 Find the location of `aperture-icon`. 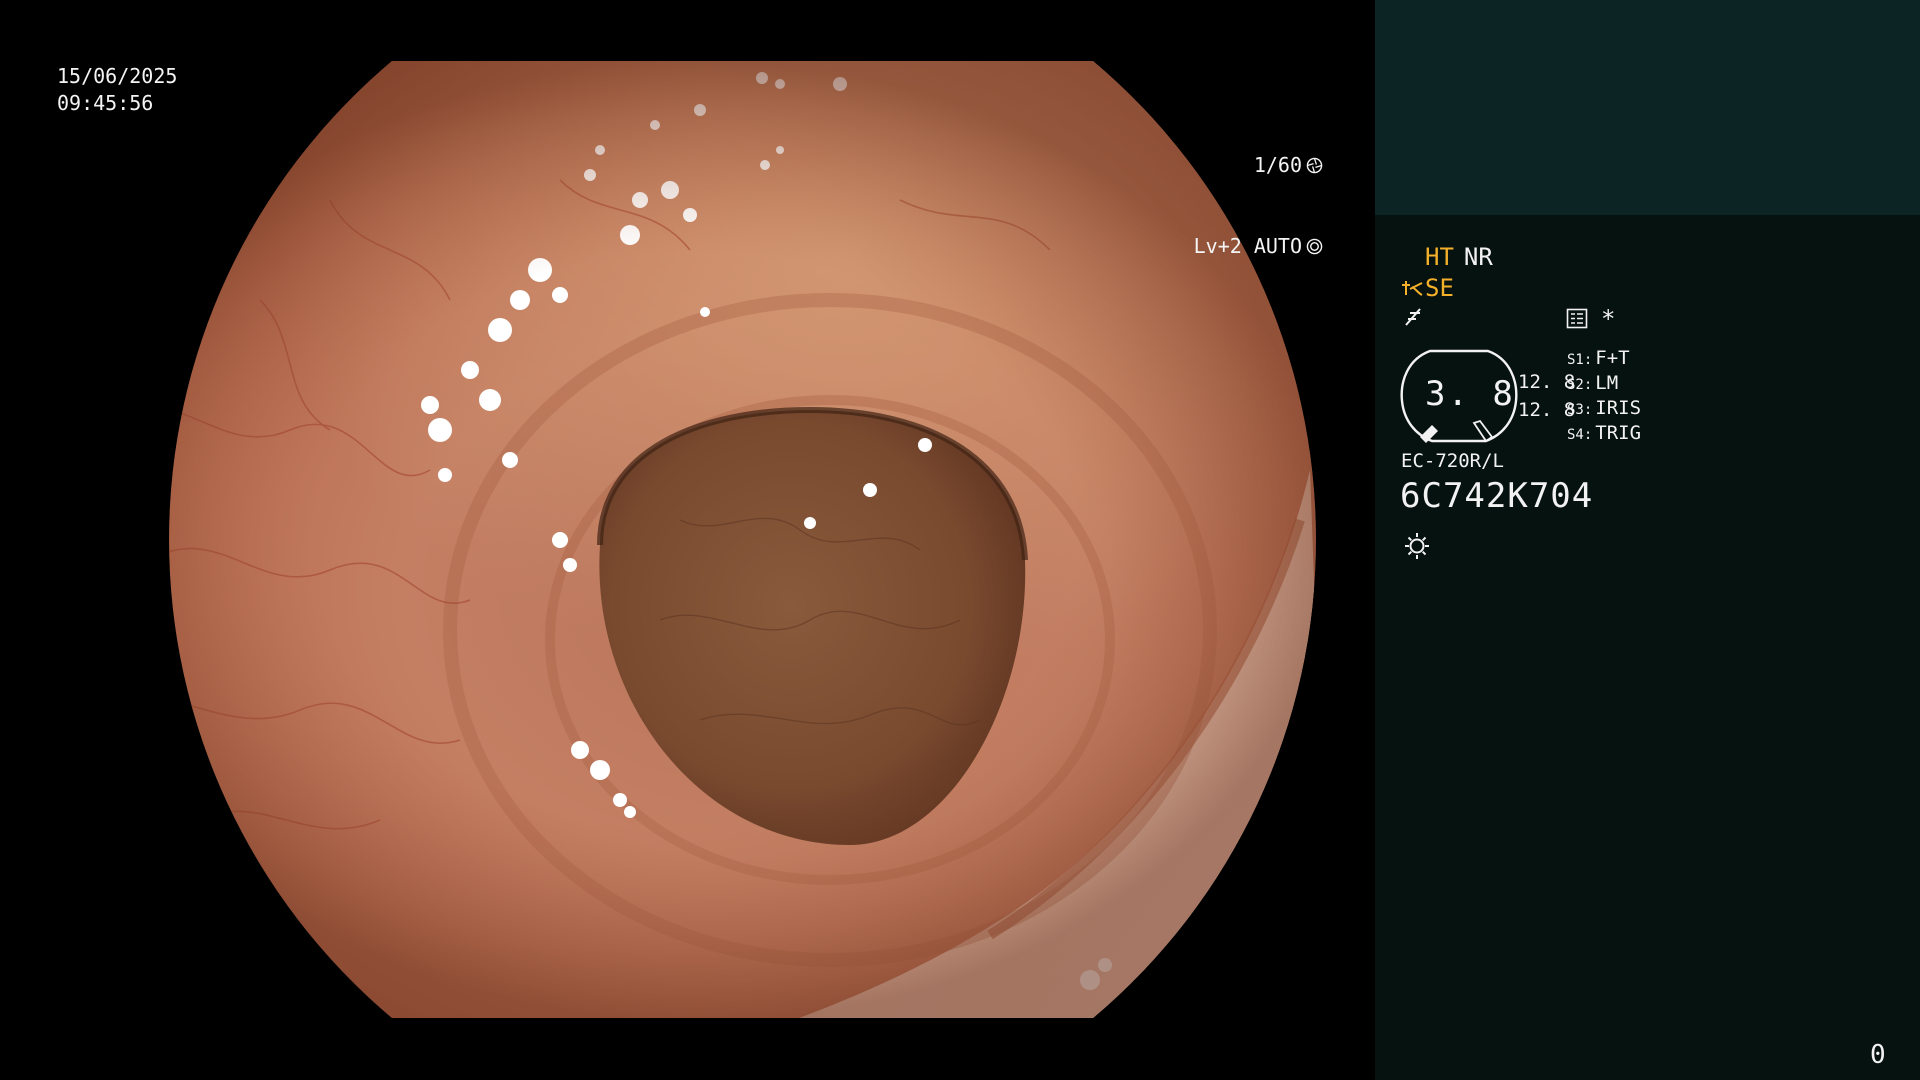

aperture-icon is located at coordinates (1314, 165).